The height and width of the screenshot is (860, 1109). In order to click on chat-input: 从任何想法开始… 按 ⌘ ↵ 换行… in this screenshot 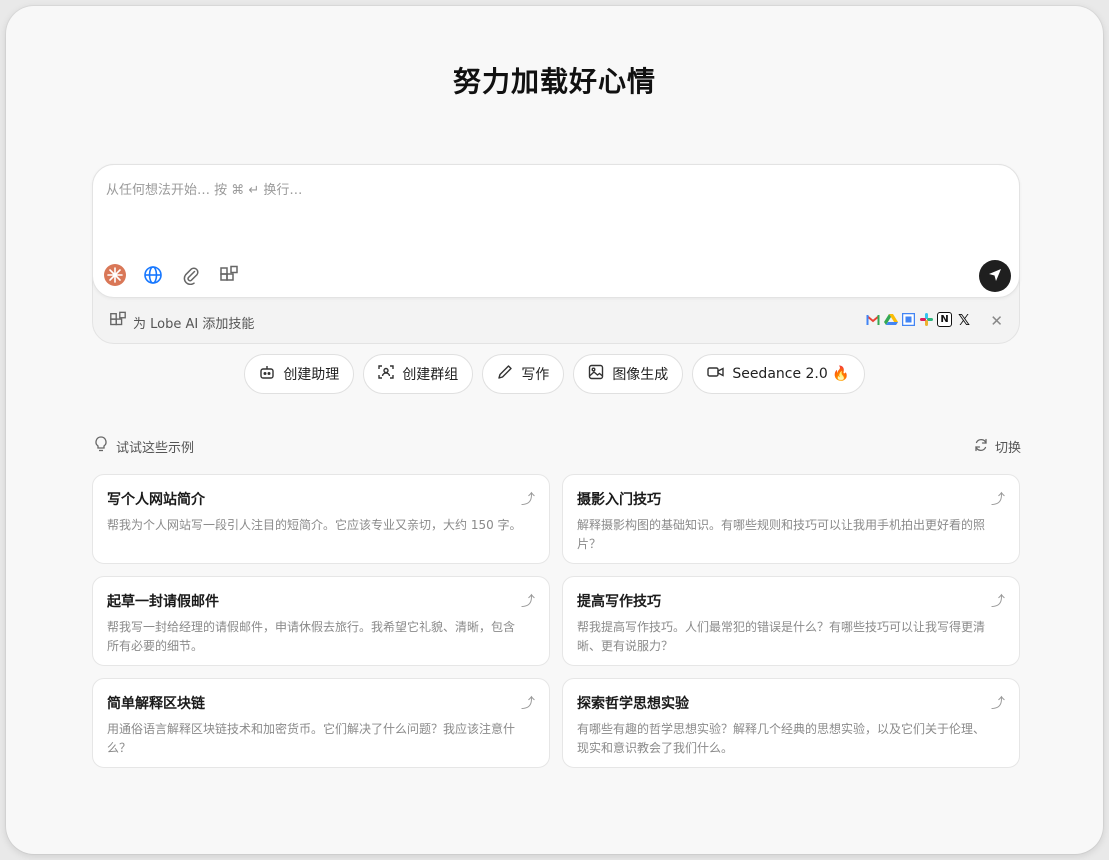, I will do `click(556, 231)`.